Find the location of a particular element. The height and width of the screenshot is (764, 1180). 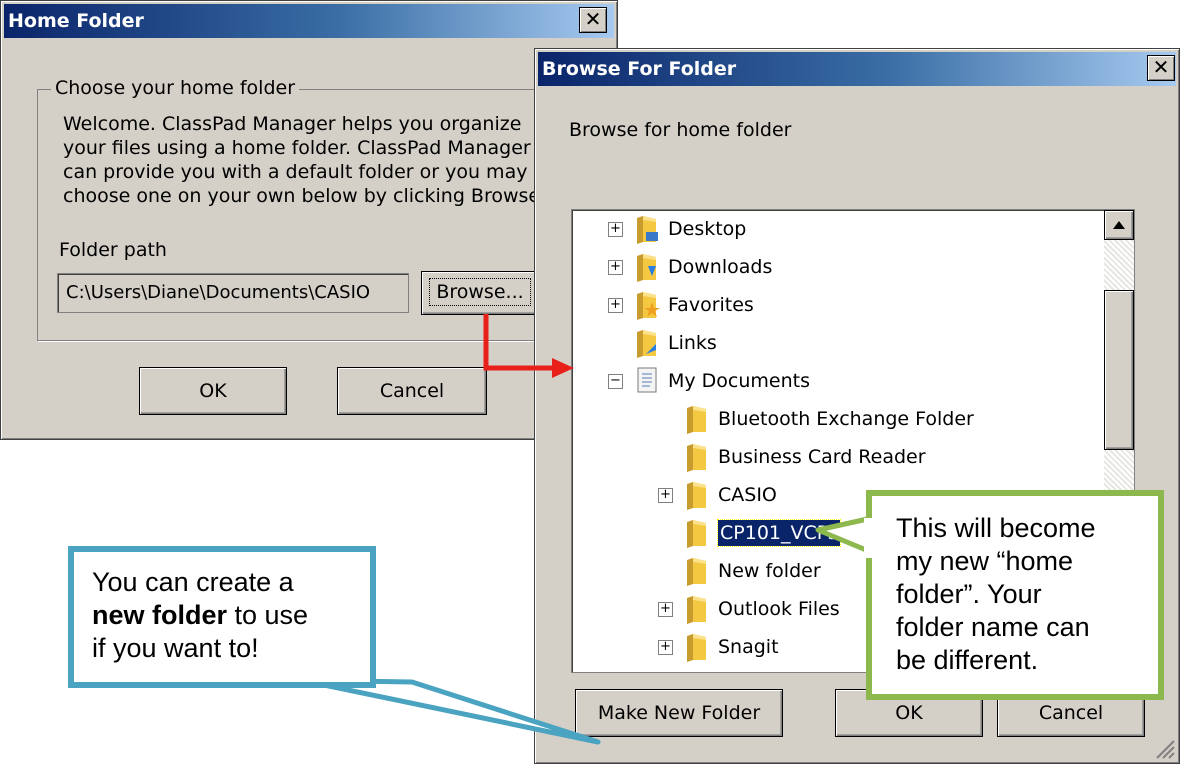

links-folder-icon is located at coordinates (646, 344).